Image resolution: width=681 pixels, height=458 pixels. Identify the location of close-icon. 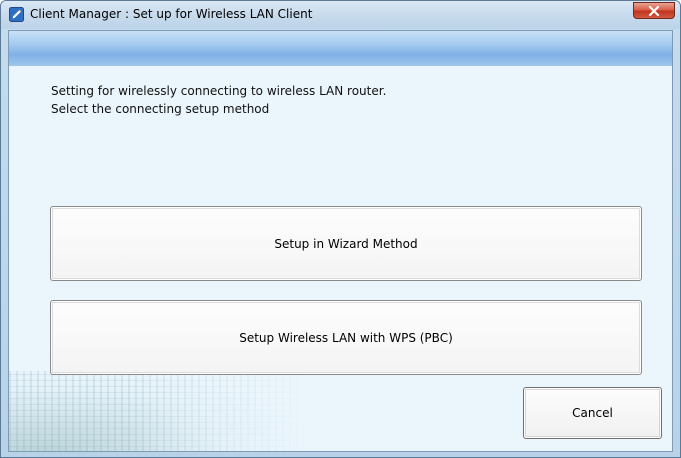
(654, 10).